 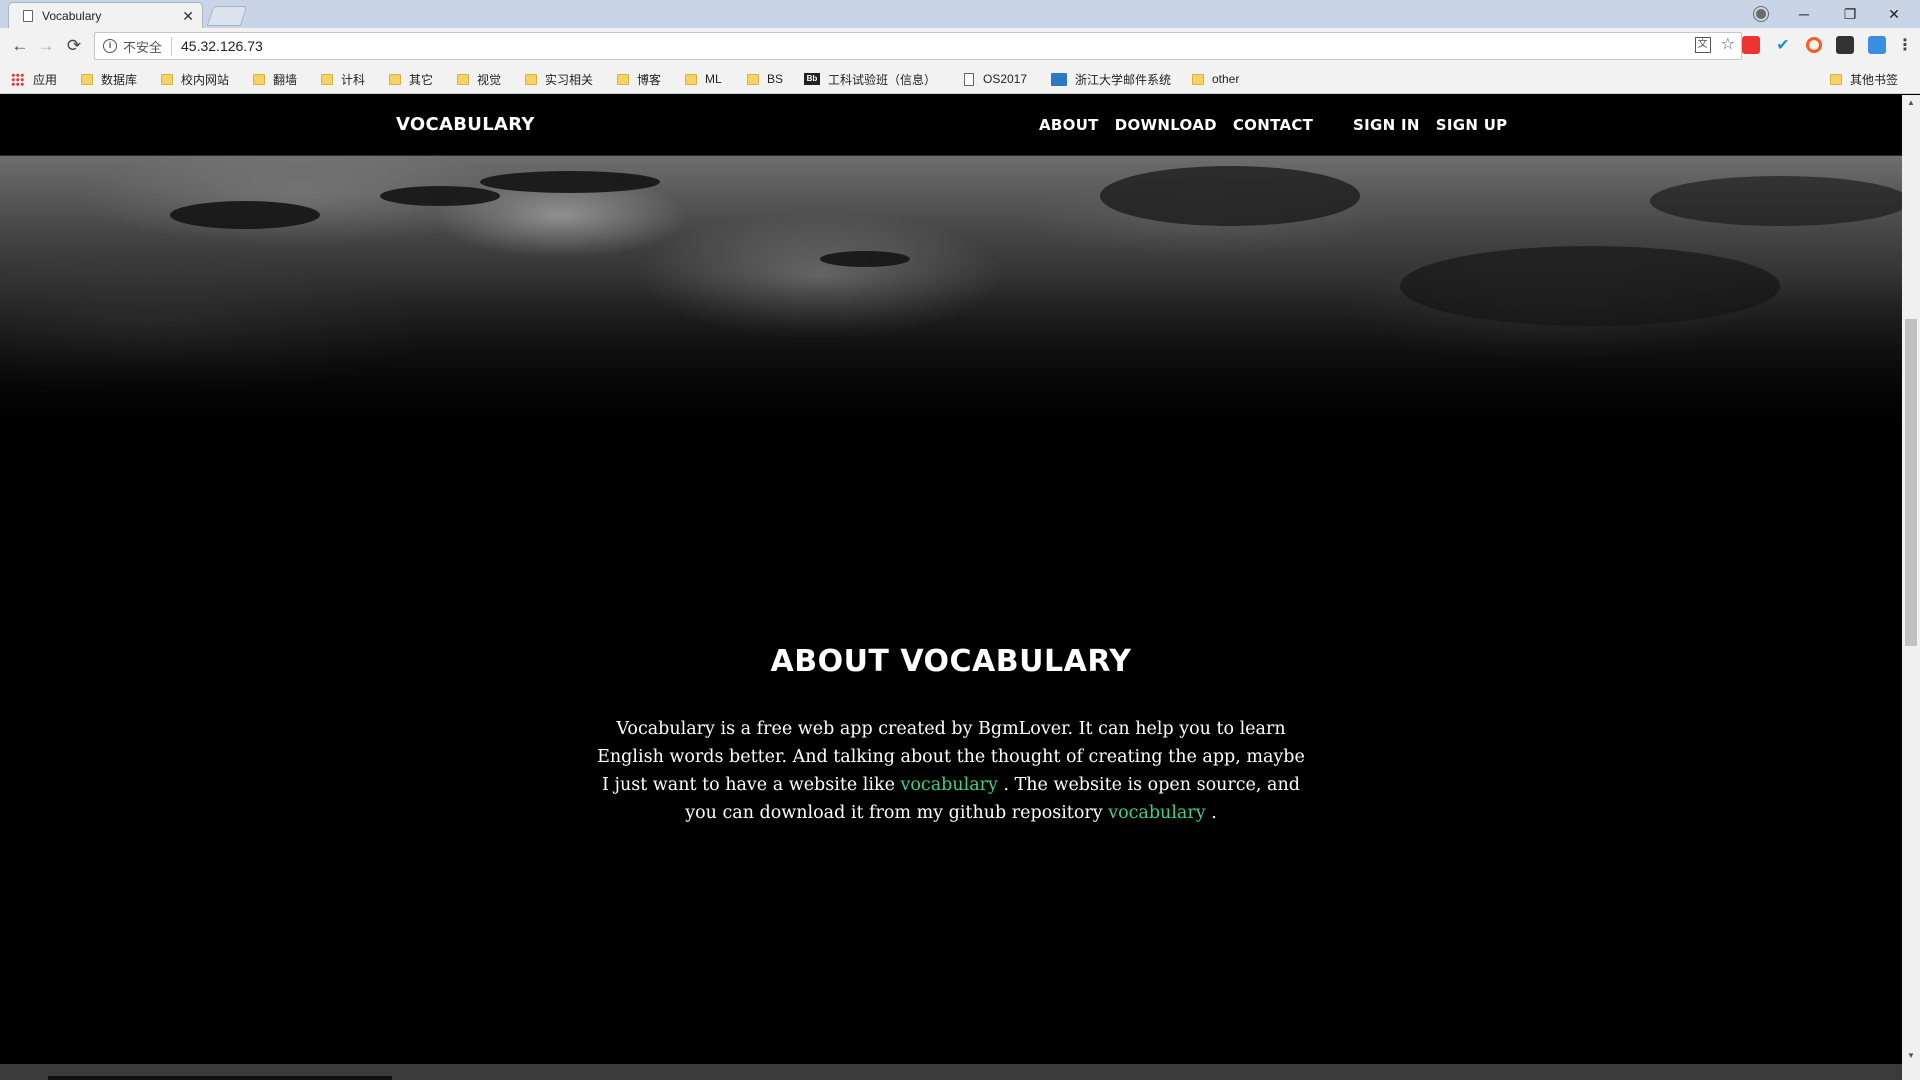 What do you see at coordinates (148, 46) in the screenshot?
I see `security-label: 不安全` at bounding box center [148, 46].